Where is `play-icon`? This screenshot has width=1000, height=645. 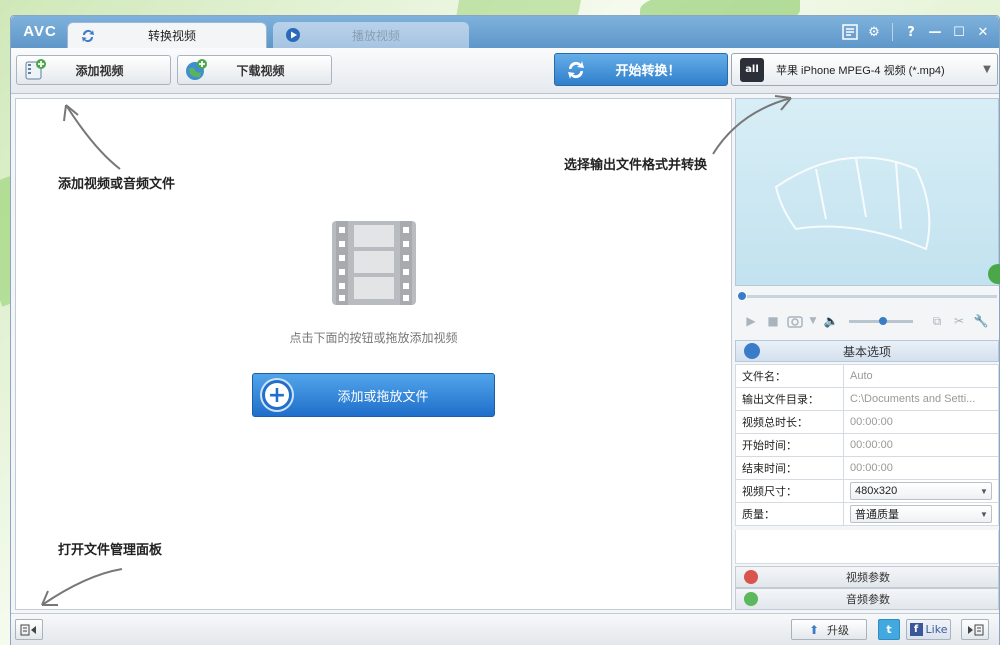 play-icon is located at coordinates (293, 35).